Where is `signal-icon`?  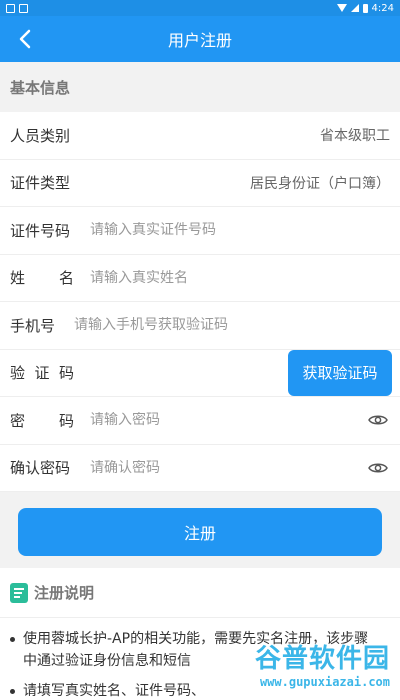 signal-icon is located at coordinates (354, 8).